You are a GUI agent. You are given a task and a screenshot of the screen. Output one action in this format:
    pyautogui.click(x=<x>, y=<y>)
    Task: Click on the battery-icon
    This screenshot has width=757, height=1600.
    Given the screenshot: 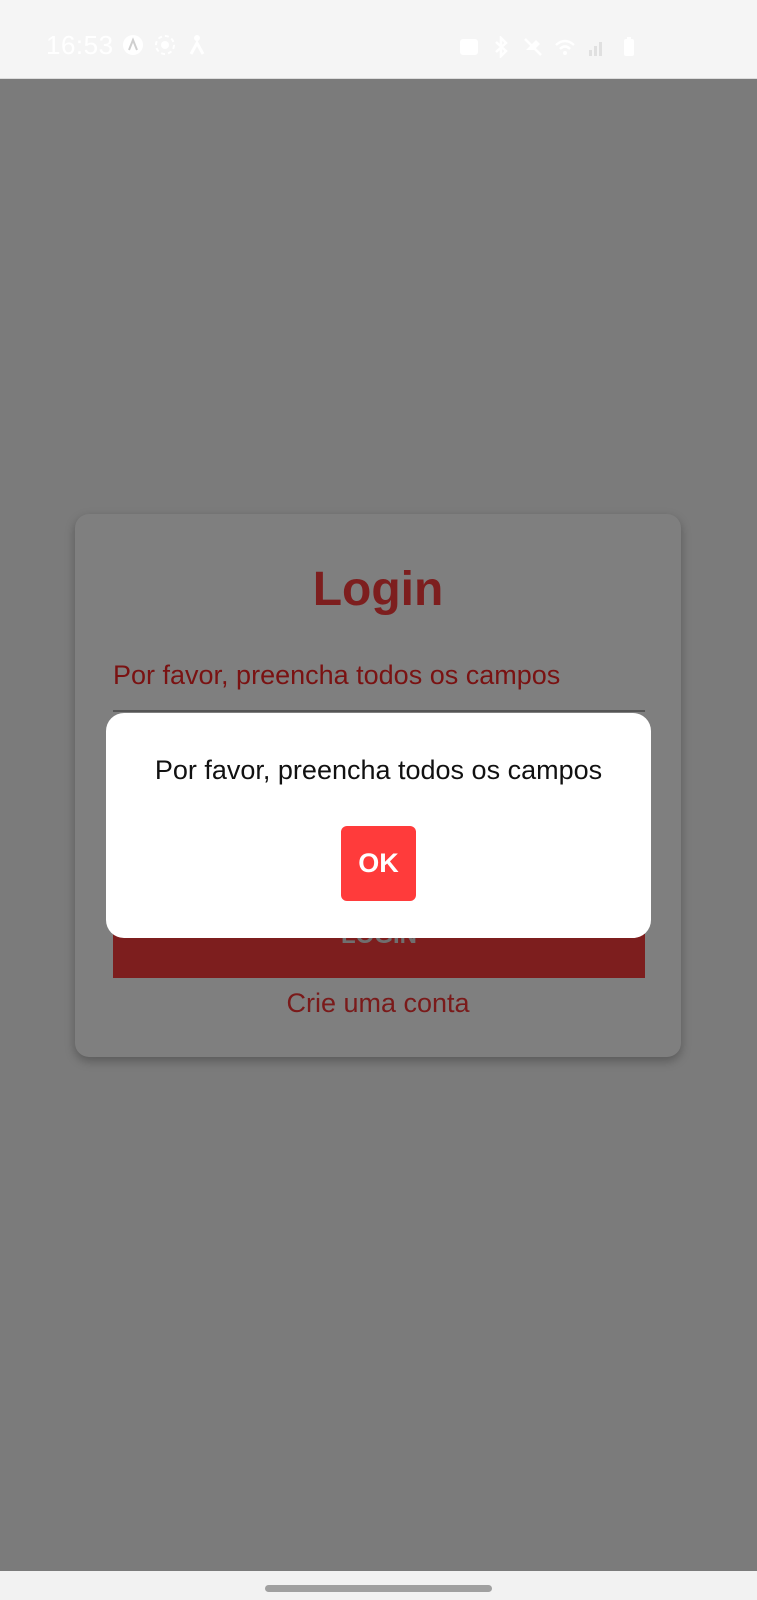 What is the action you would take?
    pyautogui.click(x=629, y=46)
    